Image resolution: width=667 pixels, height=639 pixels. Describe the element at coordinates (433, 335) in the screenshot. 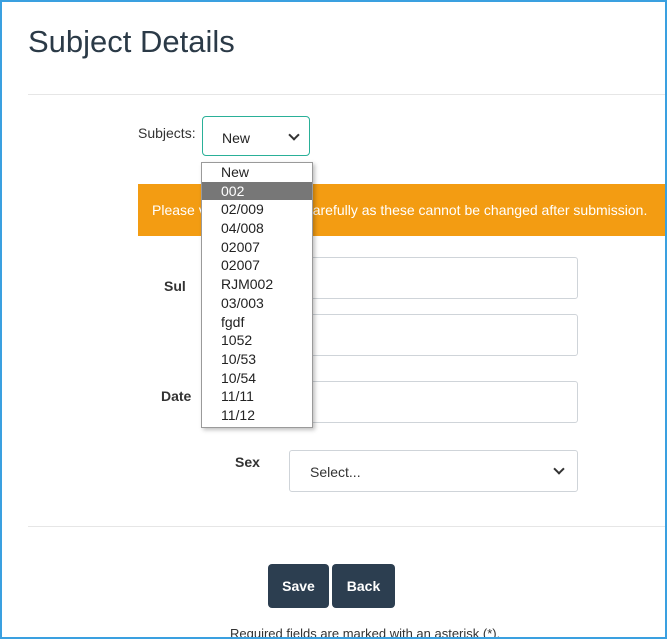

I see `subject-initials-input` at that location.